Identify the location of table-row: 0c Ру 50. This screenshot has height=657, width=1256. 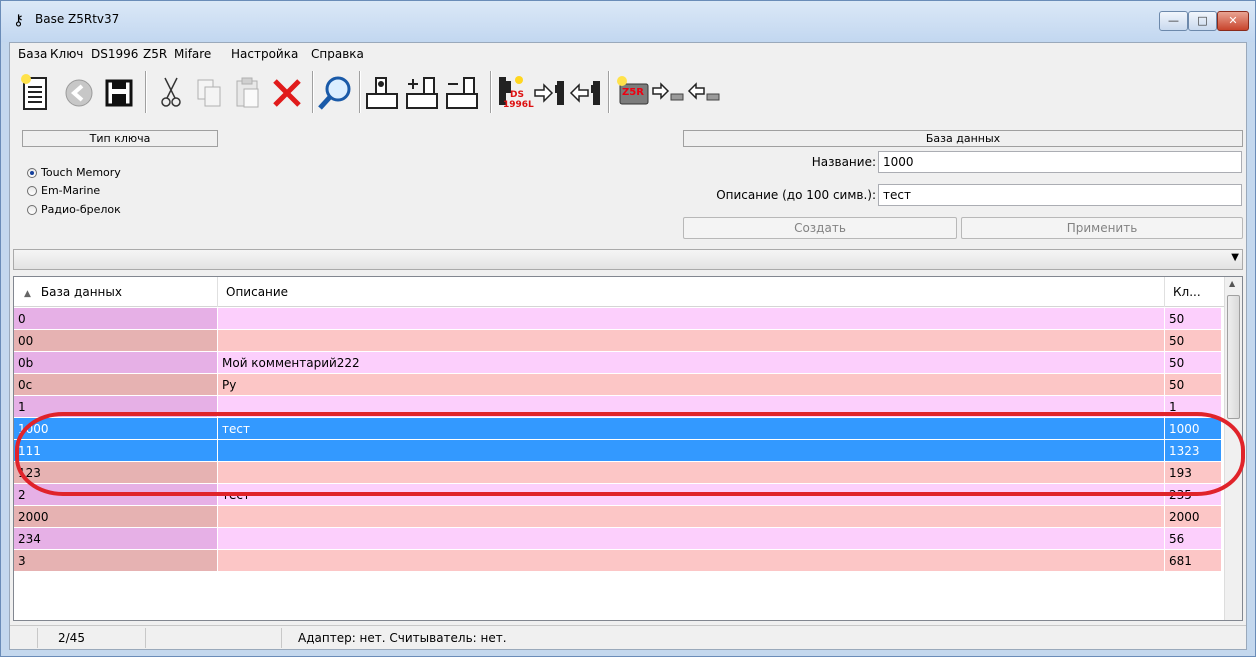
(618, 385).